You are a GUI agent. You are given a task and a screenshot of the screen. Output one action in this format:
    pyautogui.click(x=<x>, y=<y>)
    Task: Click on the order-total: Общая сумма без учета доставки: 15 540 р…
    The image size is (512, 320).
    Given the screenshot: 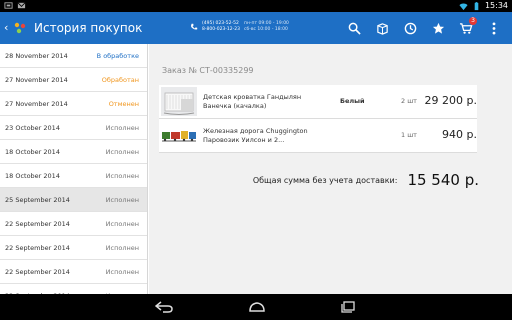 What is the action you would take?
    pyautogui.click(x=319, y=180)
    